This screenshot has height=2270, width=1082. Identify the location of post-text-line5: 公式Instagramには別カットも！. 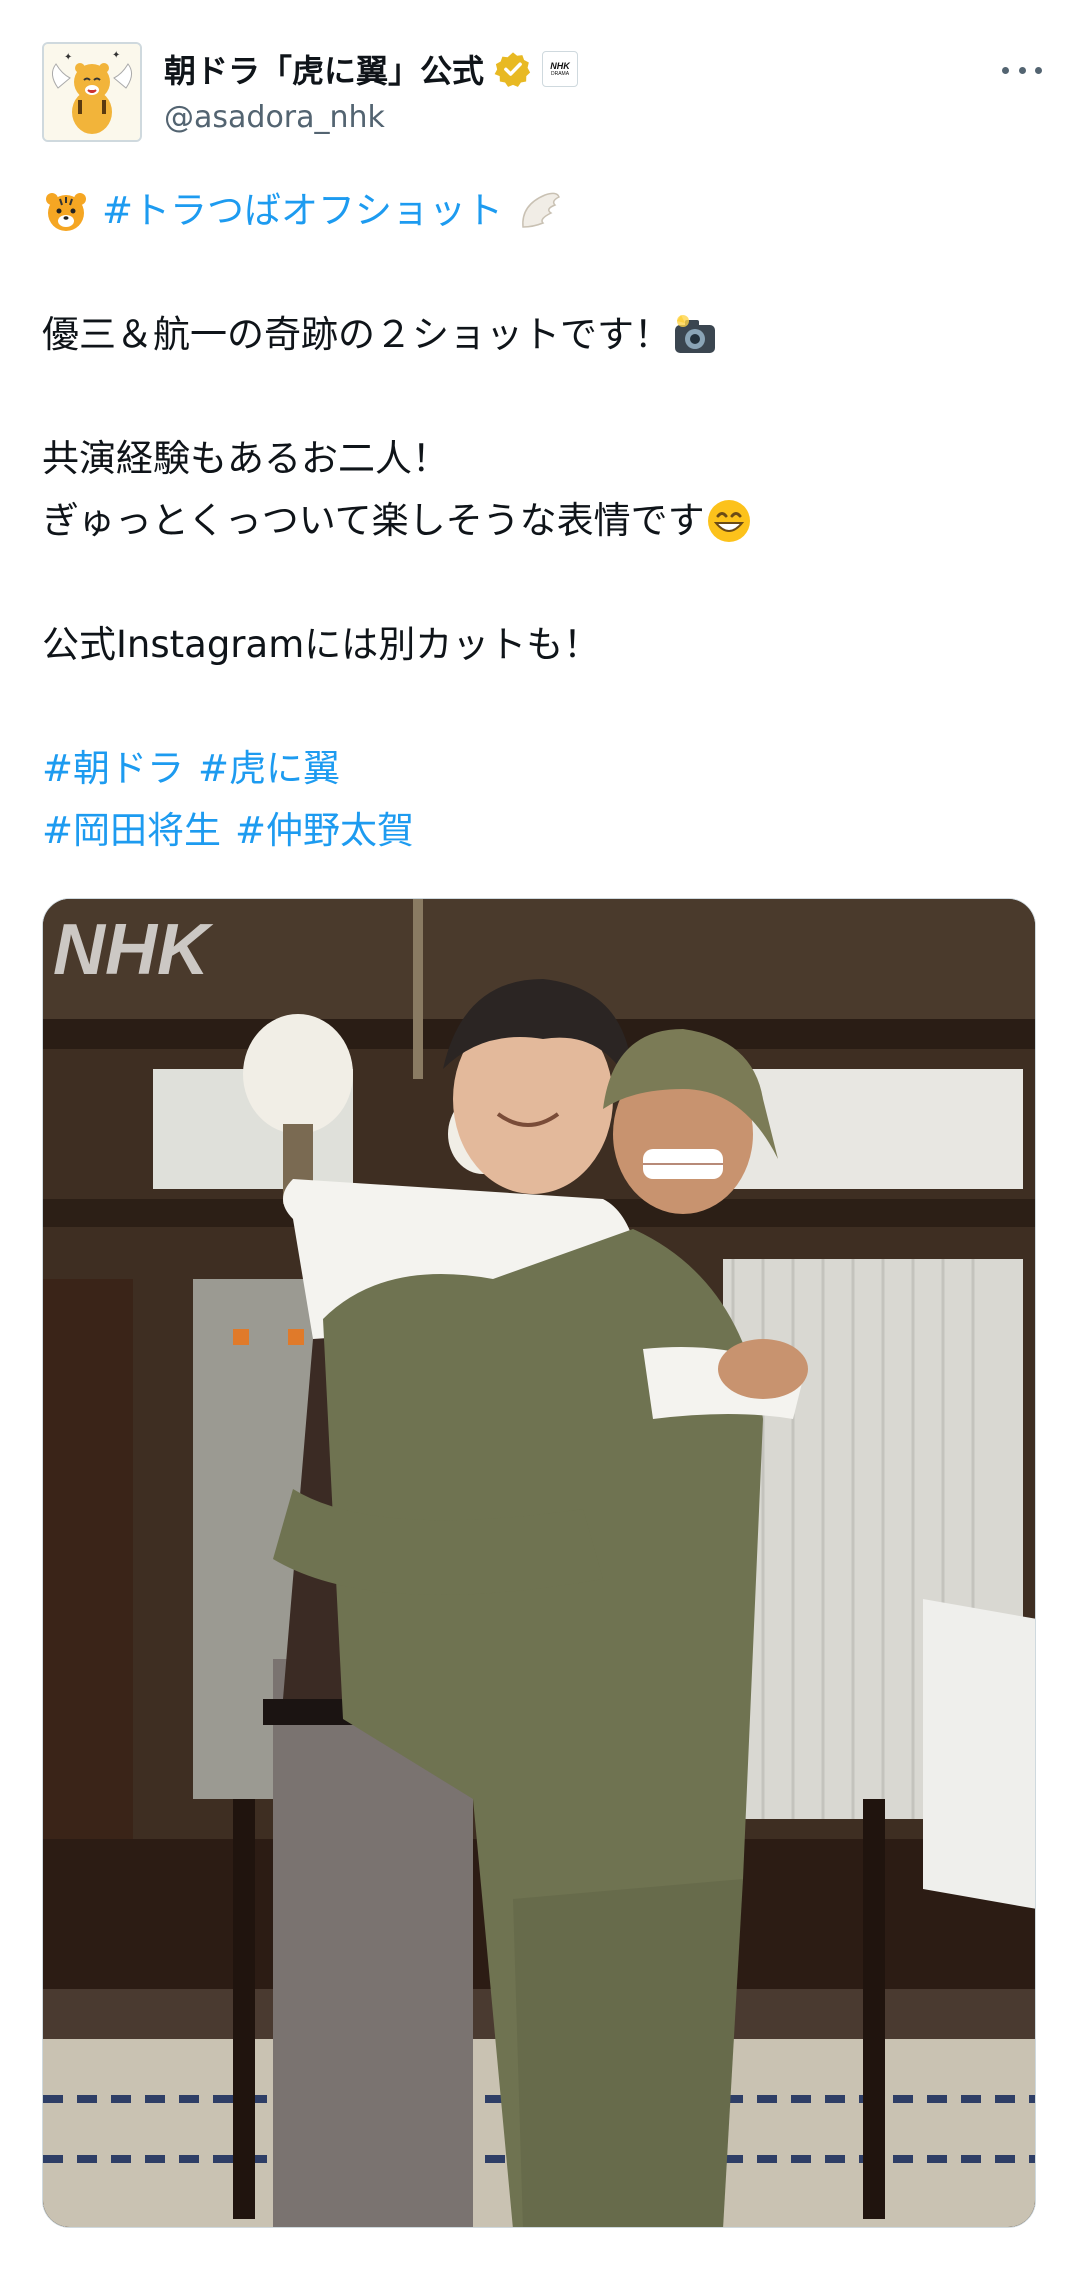
(321, 644).